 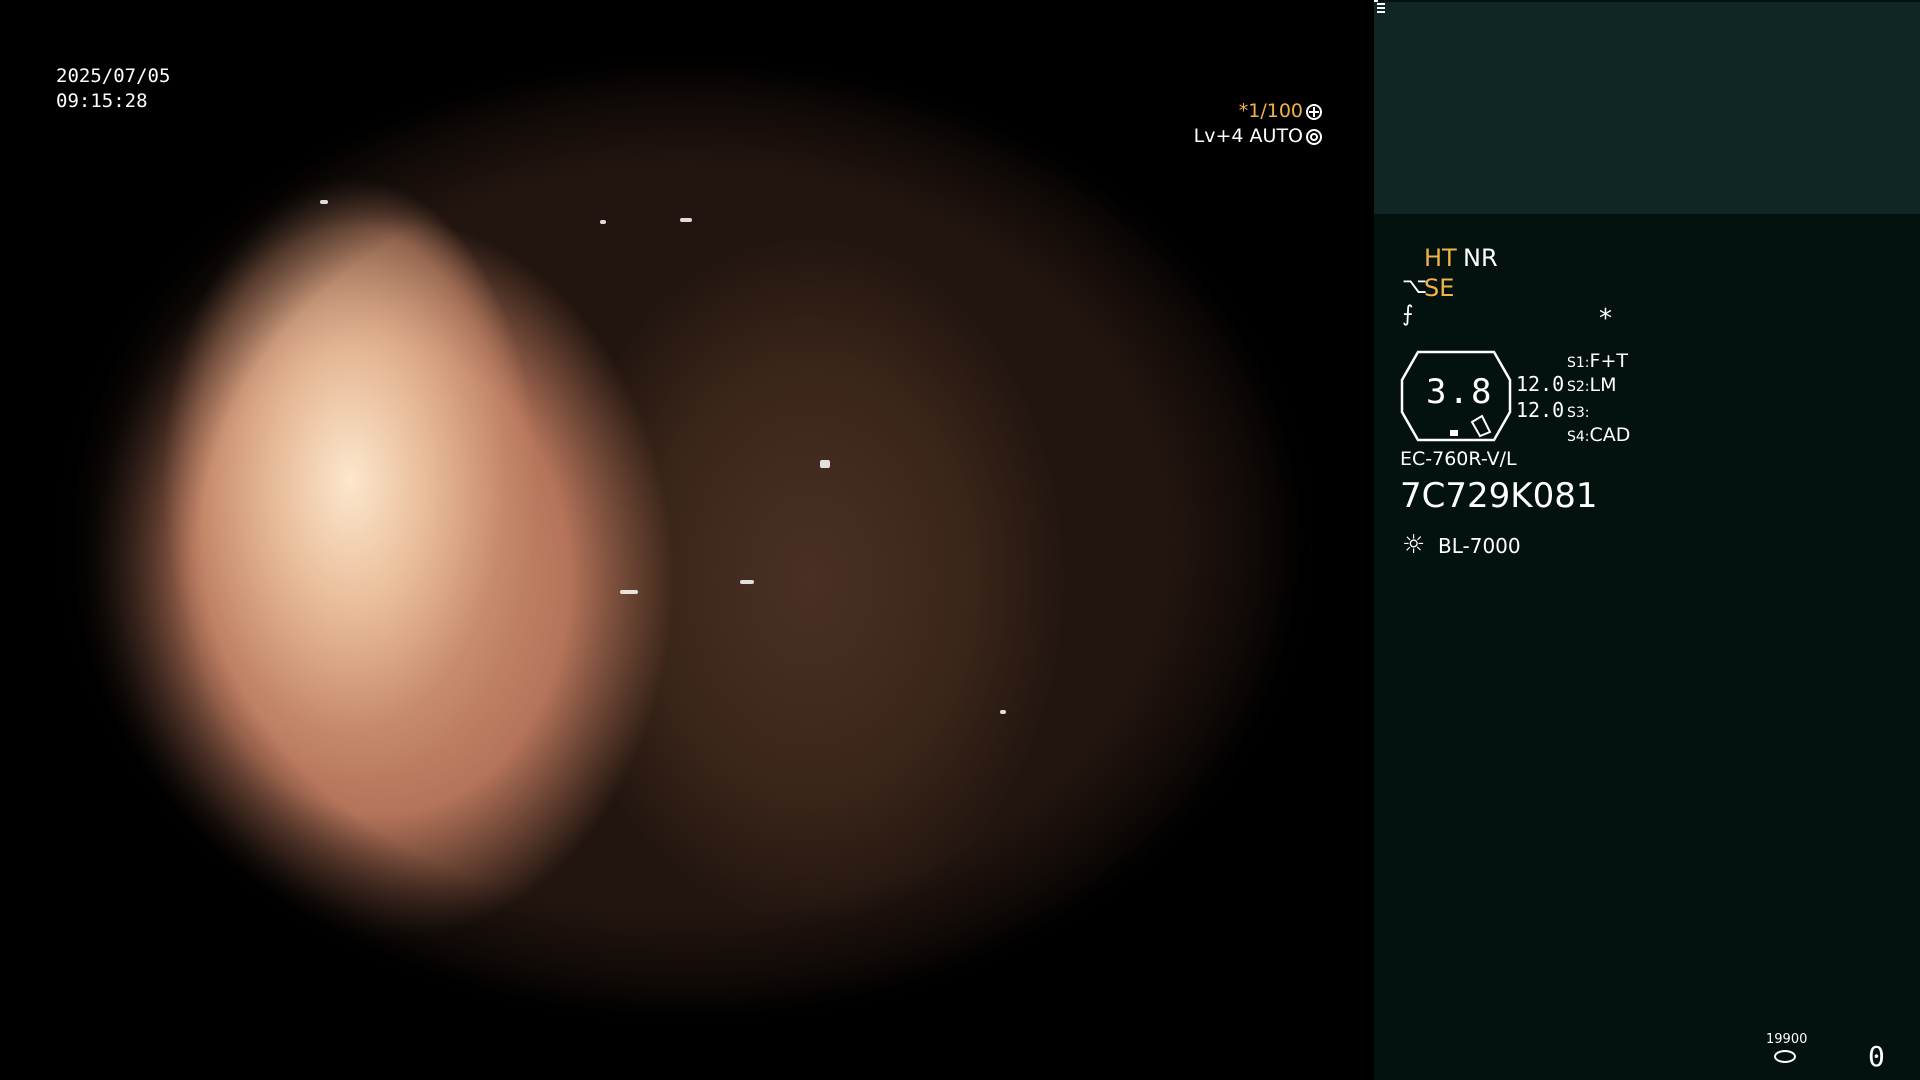 What do you see at coordinates (1608, 361) in the screenshot?
I see `switch-1-value: F+T` at bounding box center [1608, 361].